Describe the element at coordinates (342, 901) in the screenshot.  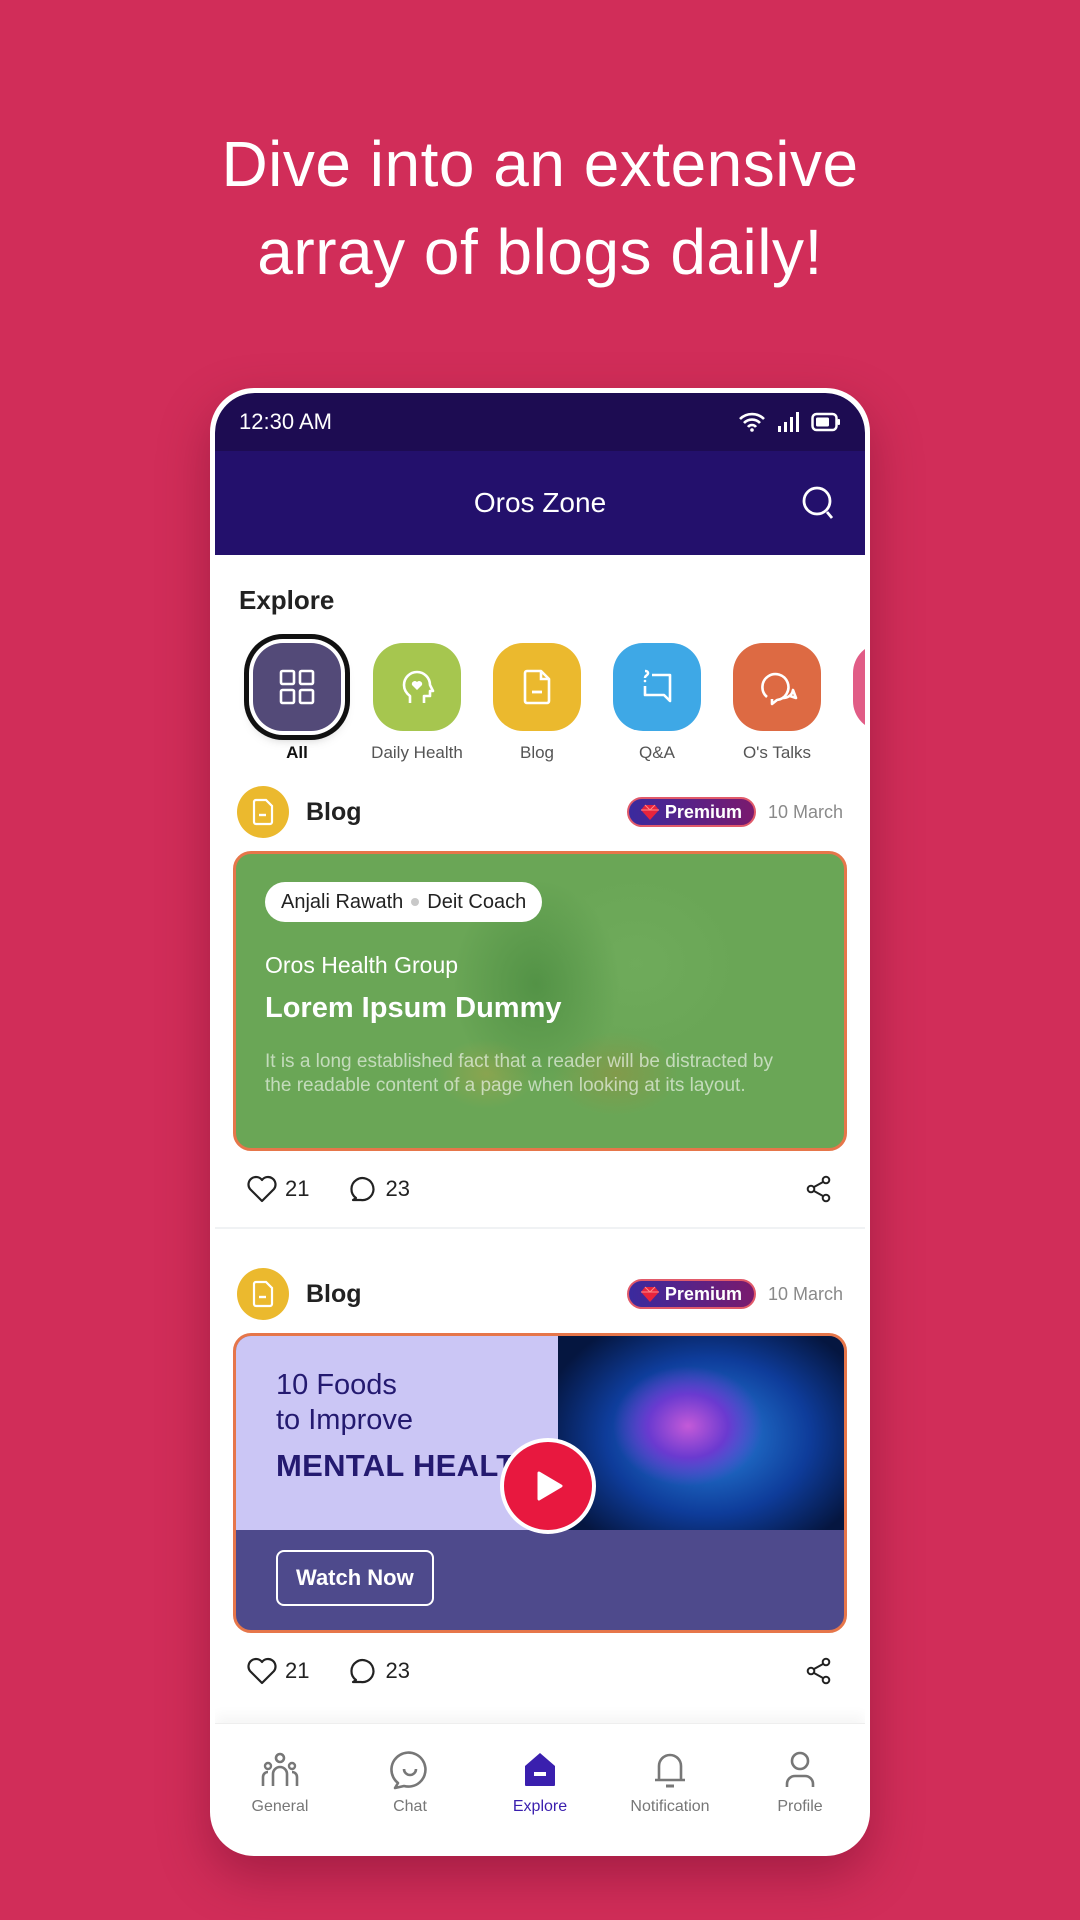
I see `author-name: Anjali Rawath` at that location.